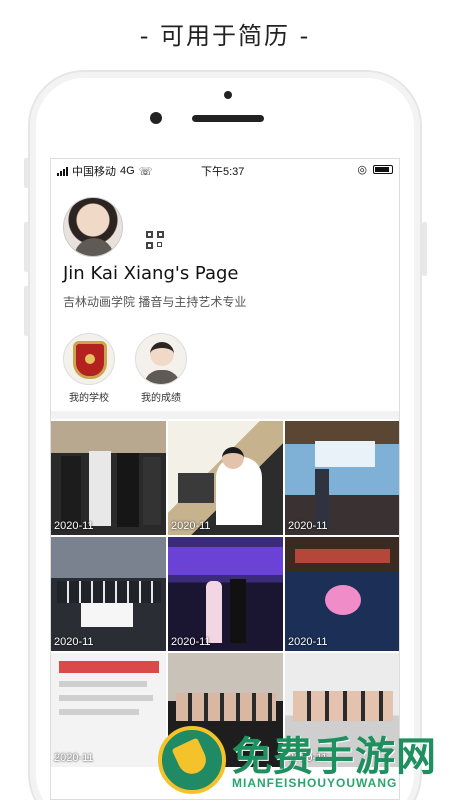 This screenshot has height=800, width=450. What do you see at coordinates (89, 359) in the screenshot?
I see `school-badge-icon` at bounding box center [89, 359].